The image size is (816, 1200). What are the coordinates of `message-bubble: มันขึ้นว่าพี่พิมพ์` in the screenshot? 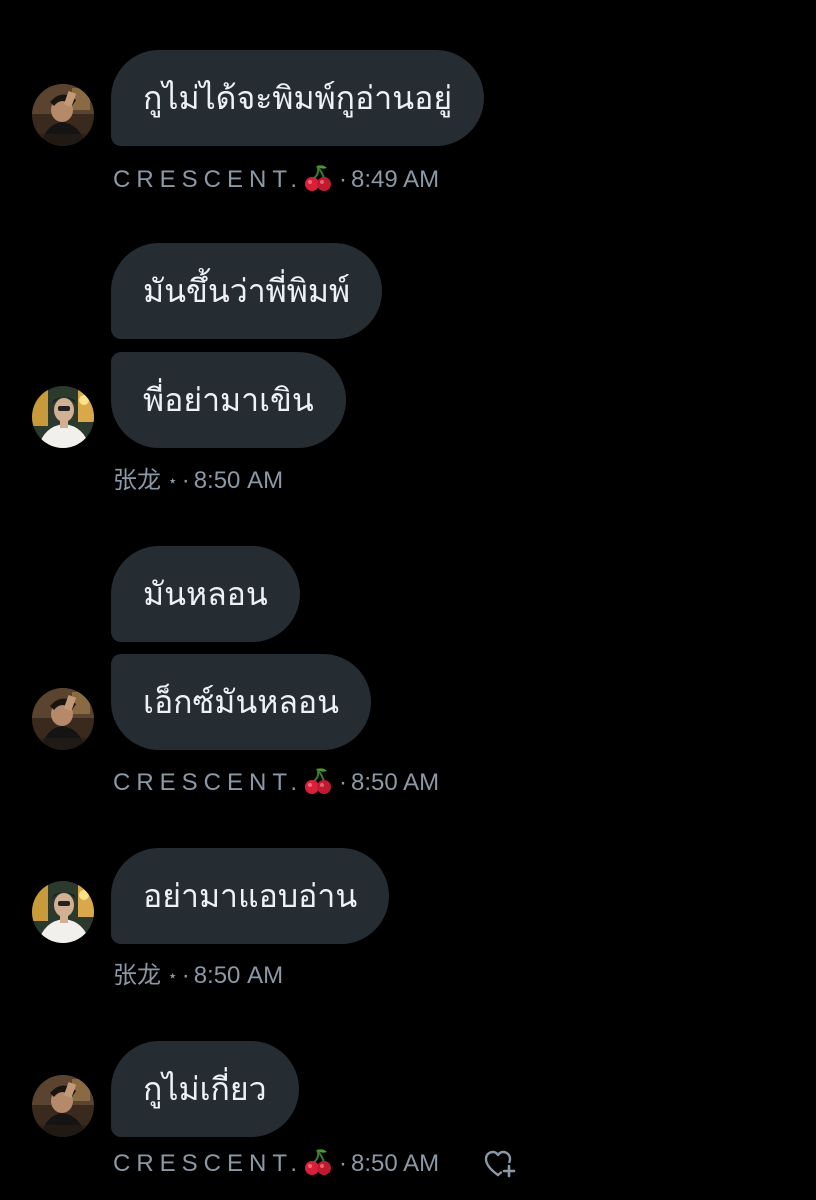 It's located at (247, 291).